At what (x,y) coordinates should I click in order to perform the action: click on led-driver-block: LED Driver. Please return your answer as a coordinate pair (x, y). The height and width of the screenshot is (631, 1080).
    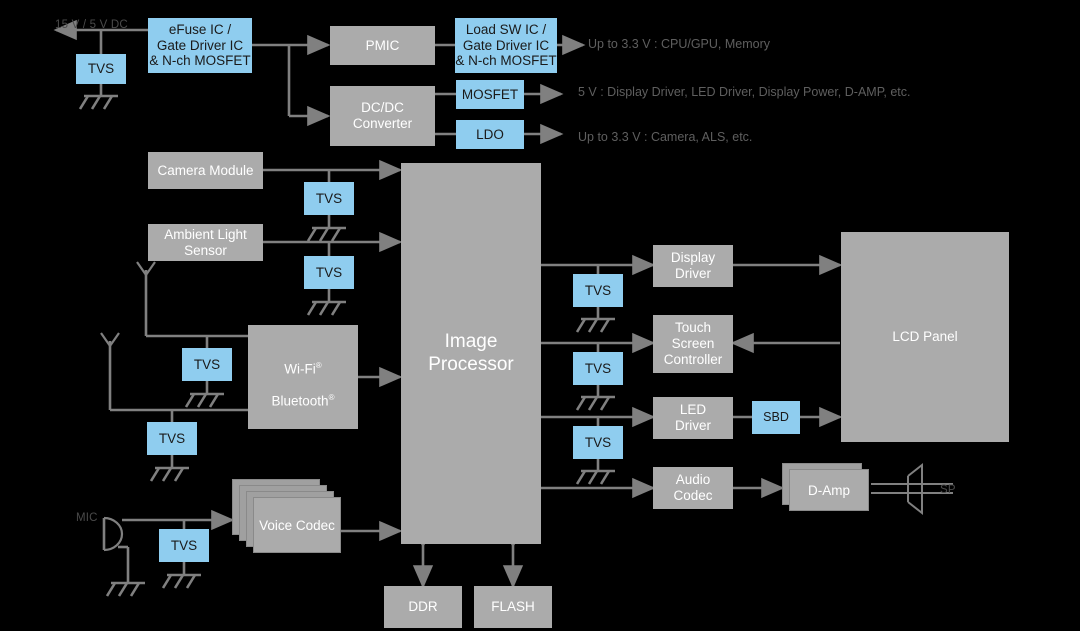
    Looking at the image, I should click on (693, 418).